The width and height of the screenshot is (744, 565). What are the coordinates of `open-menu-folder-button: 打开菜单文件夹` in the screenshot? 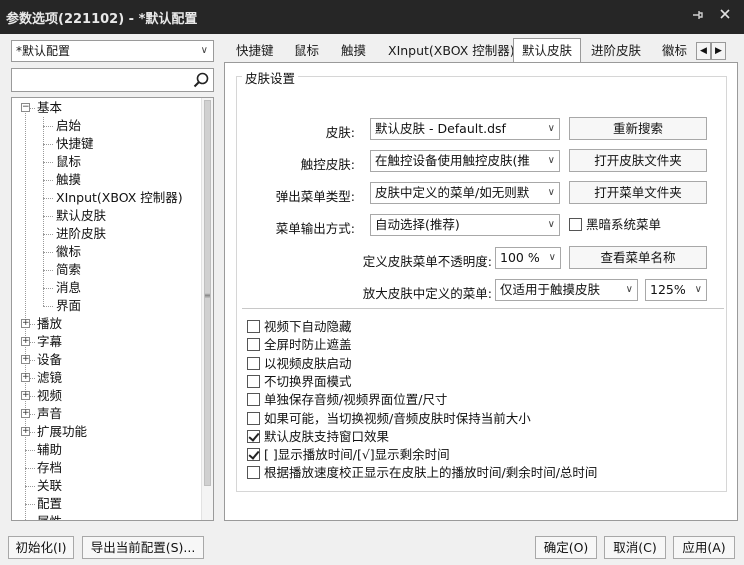 It's located at (638, 192).